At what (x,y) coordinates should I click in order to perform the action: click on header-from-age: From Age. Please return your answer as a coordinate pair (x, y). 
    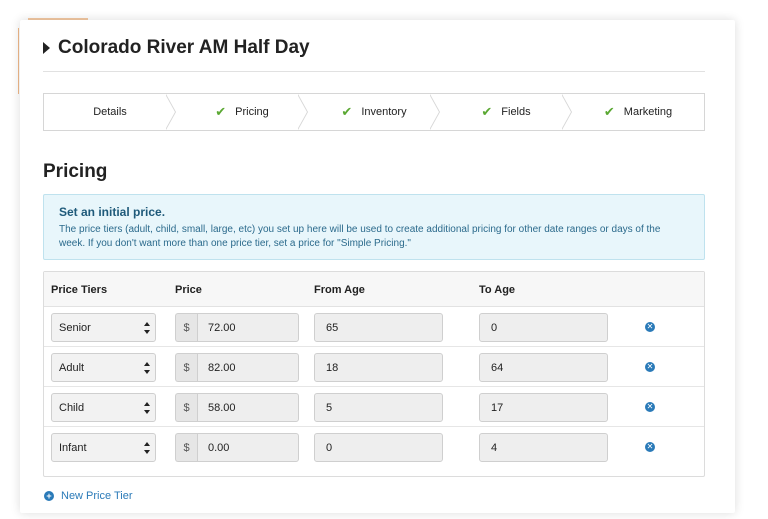
    Looking at the image, I should click on (339, 290).